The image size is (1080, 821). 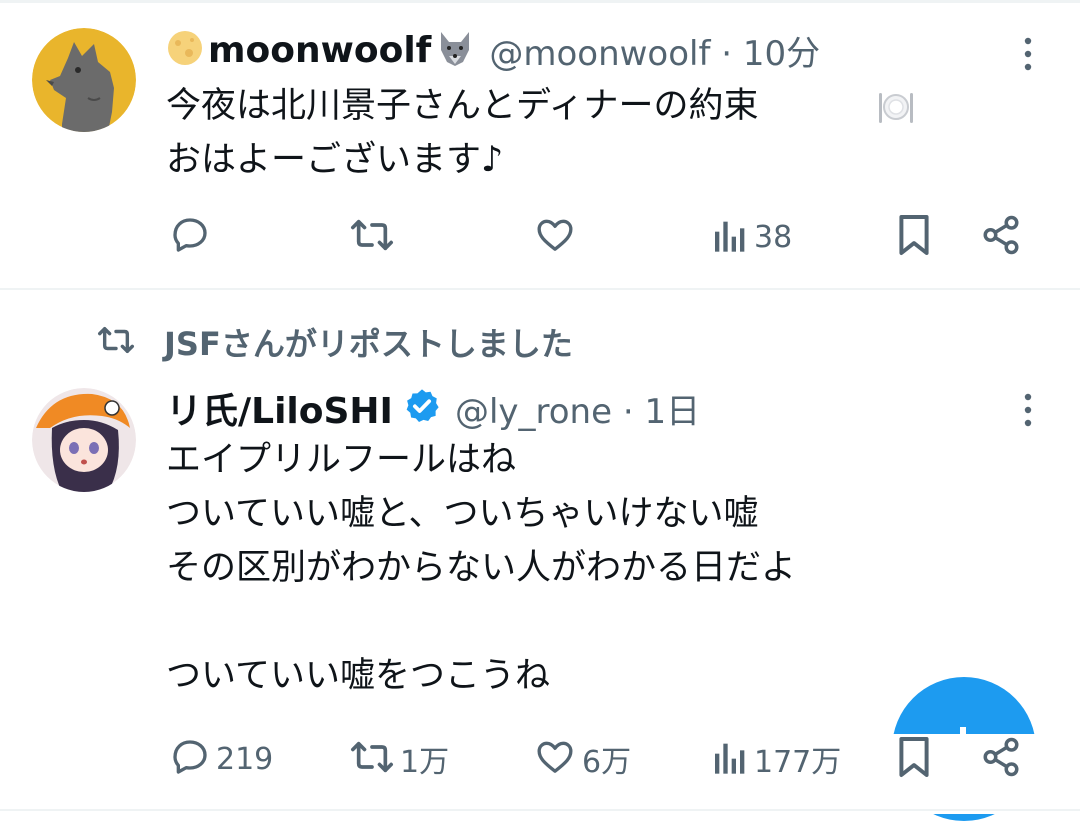 What do you see at coordinates (540, 1) in the screenshot?
I see `top-border` at bounding box center [540, 1].